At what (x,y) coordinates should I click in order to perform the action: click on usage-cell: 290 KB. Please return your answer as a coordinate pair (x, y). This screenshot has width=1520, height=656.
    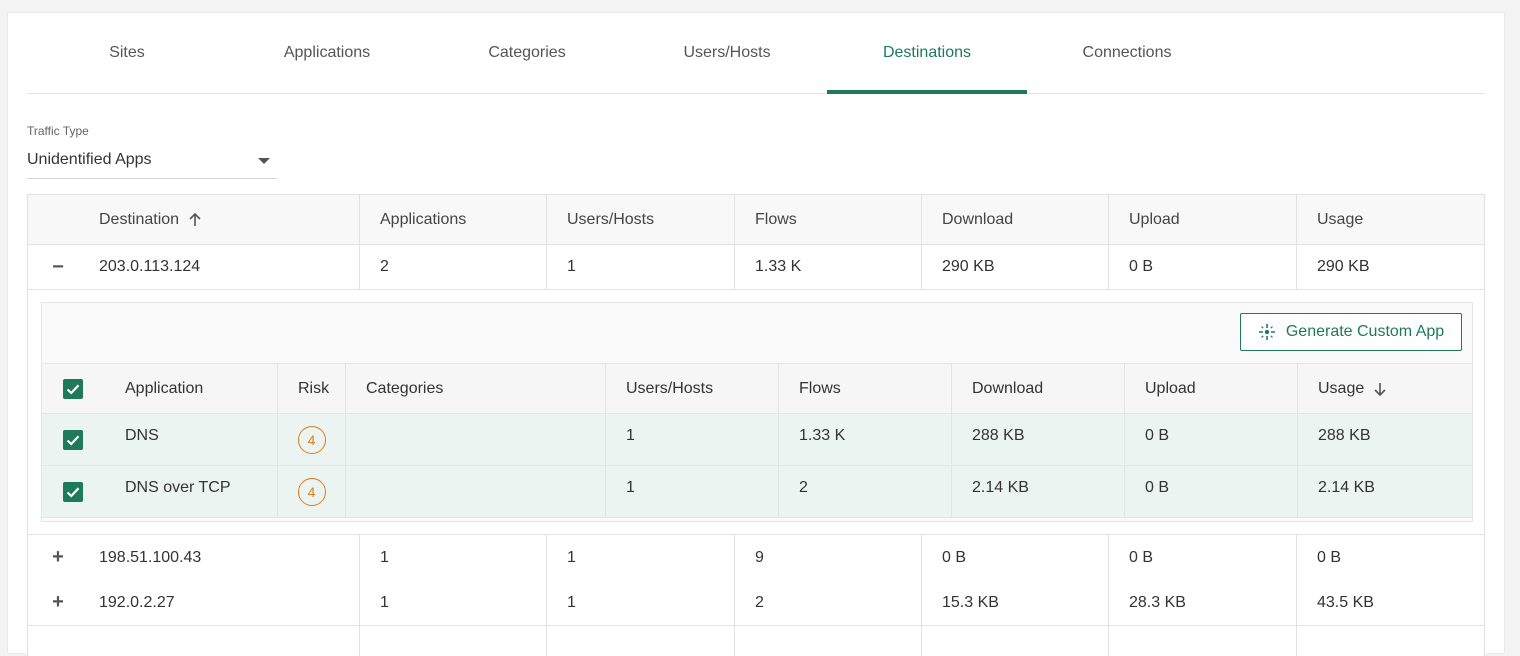
    Looking at the image, I should click on (1390, 267).